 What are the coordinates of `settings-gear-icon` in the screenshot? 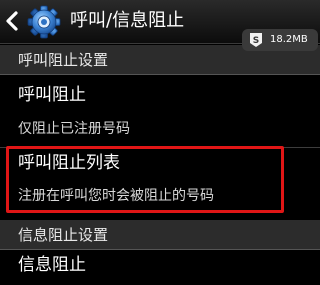 It's located at (44, 22).